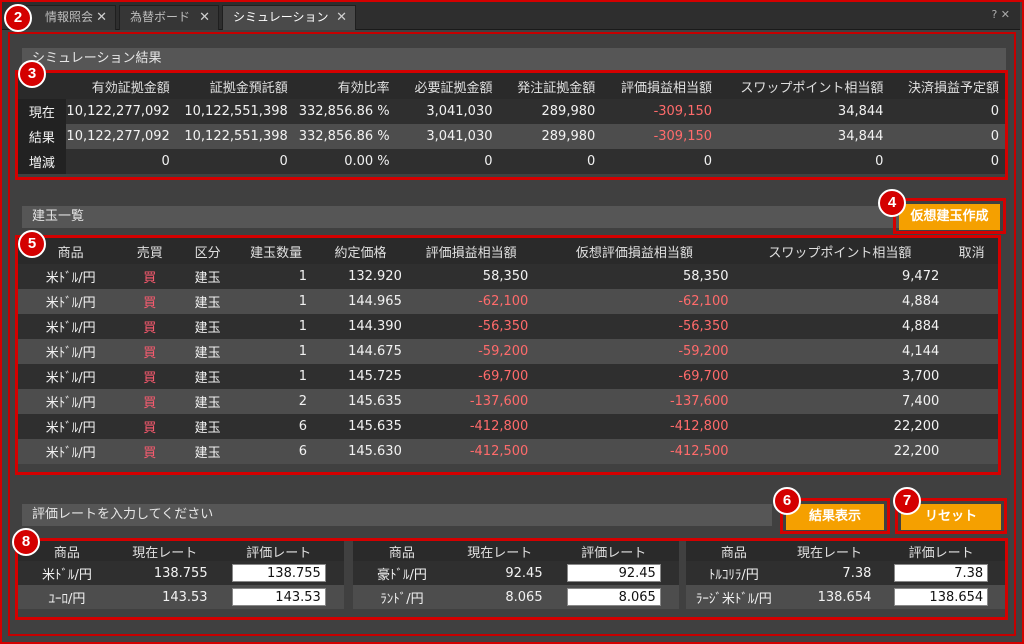 This screenshot has width=1024, height=644. Describe the element at coordinates (941, 597) in the screenshot. I see `eval-rate-input: 138.654` at that location.